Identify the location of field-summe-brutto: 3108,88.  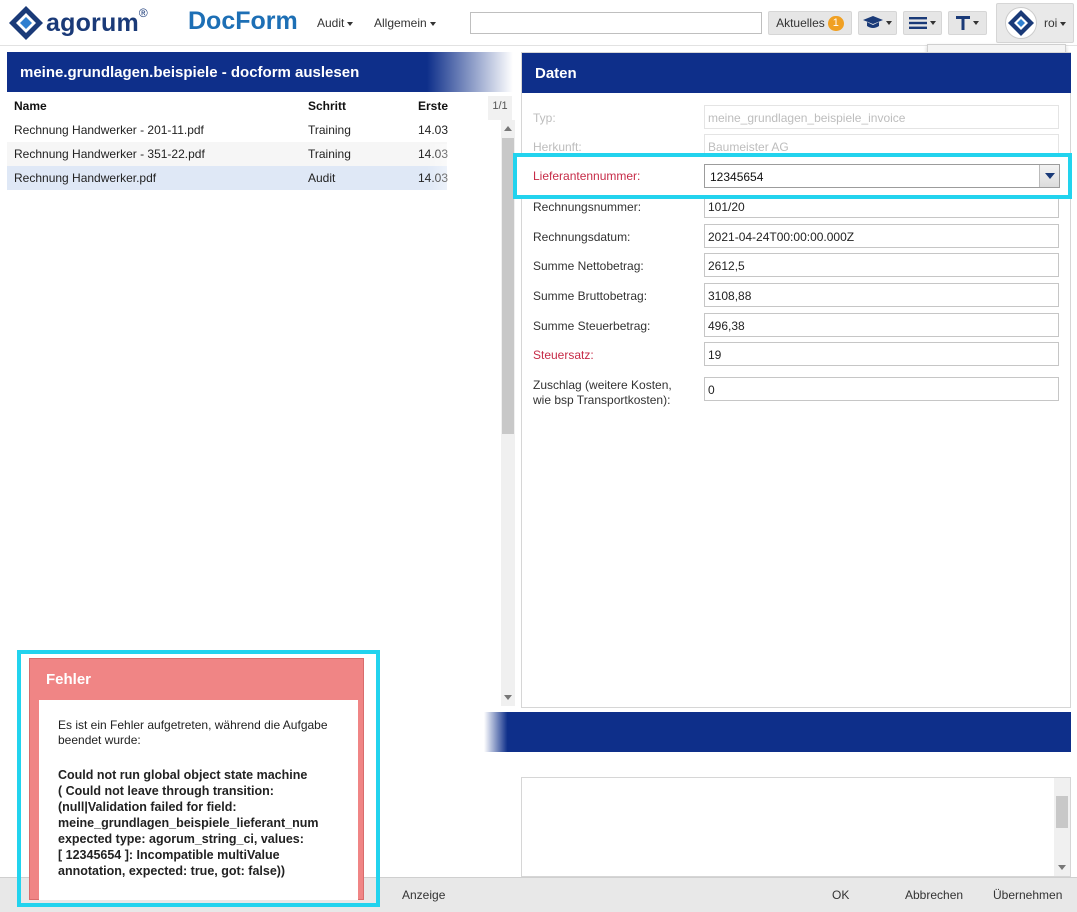
(881, 295).